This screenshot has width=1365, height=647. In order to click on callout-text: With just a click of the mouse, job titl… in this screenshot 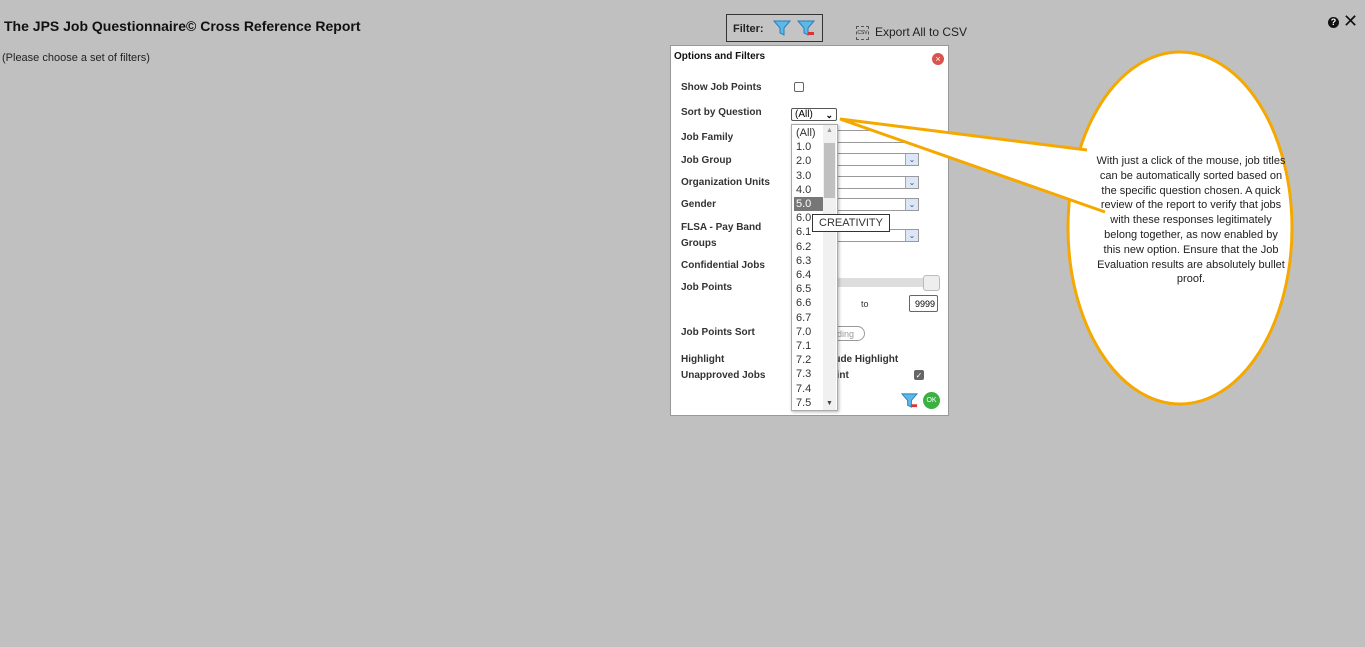, I will do `click(1191, 220)`.